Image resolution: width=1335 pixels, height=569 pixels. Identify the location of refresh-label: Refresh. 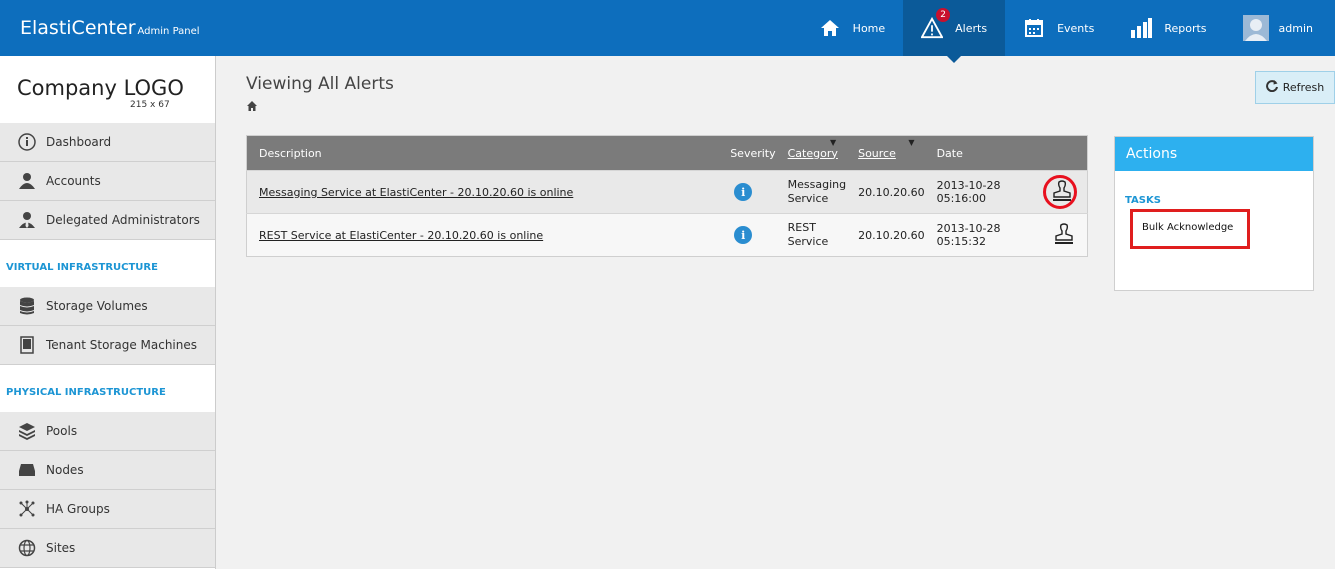
(1303, 87).